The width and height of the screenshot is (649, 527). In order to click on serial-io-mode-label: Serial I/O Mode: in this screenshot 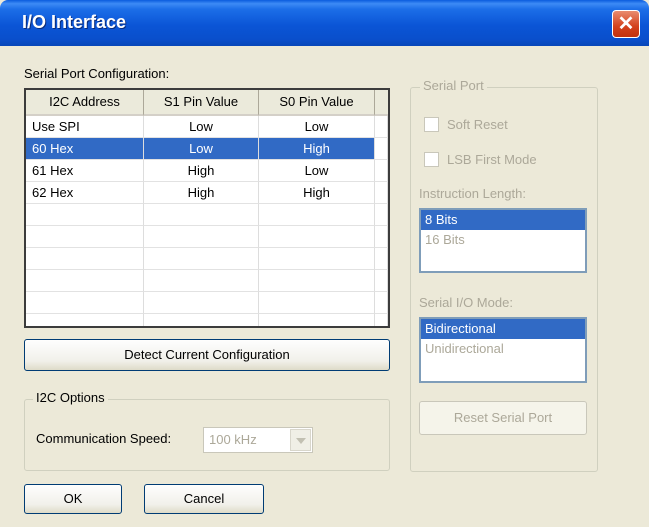, I will do `click(466, 302)`.